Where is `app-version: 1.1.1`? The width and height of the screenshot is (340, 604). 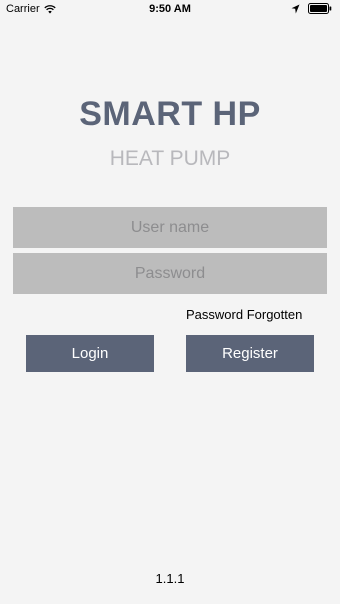 app-version: 1.1.1 is located at coordinates (170, 578).